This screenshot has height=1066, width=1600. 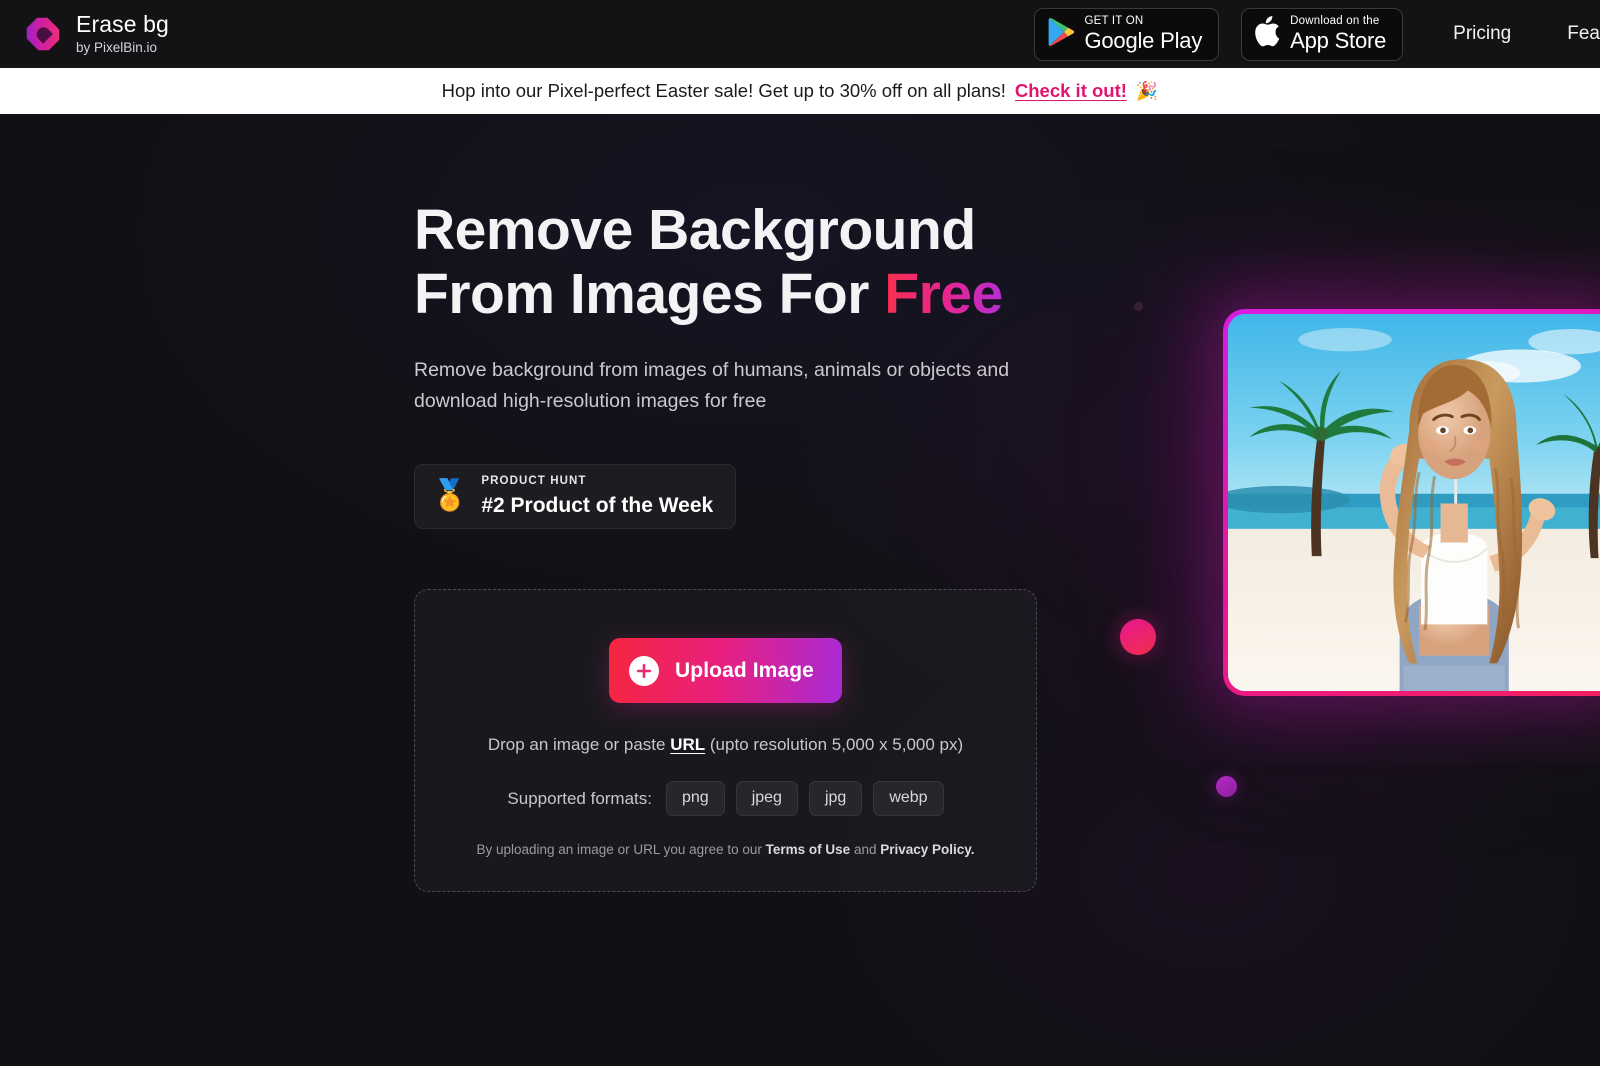 What do you see at coordinates (1071, 91) in the screenshot?
I see `announcement-cta-link: Check it out!` at bounding box center [1071, 91].